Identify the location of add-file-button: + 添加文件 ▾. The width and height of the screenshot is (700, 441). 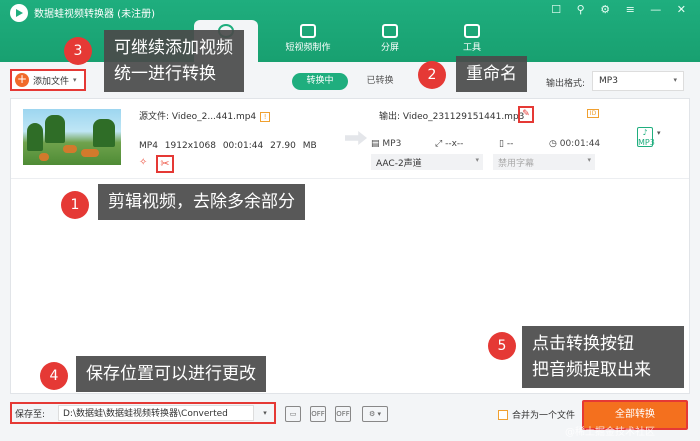
(48, 80).